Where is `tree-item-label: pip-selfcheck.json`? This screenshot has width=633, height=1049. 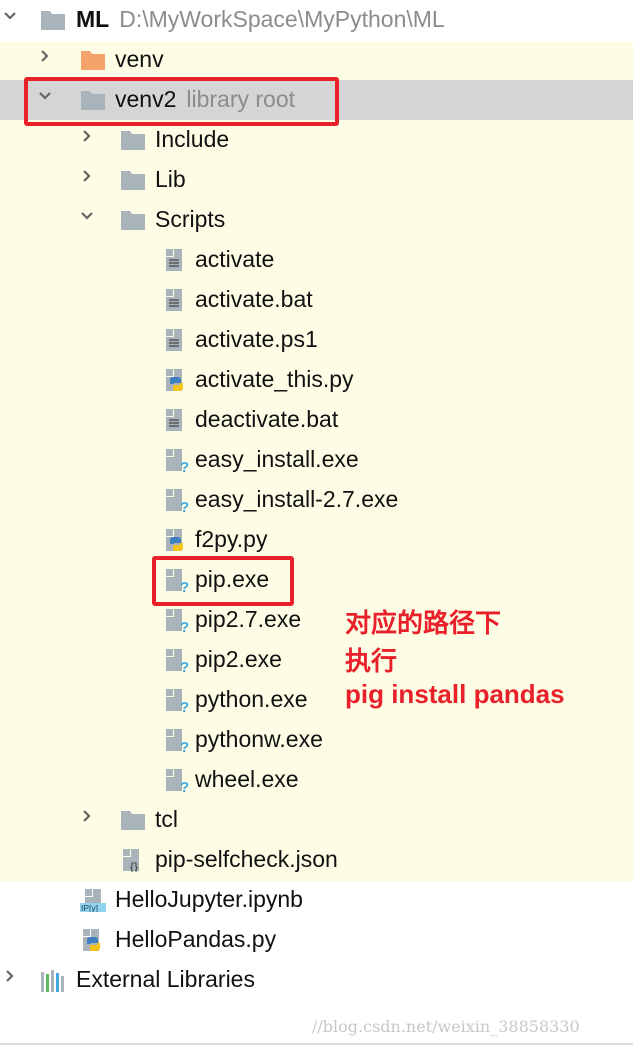
tree-item-label: pip-selfcheck.json is located at coordinates (246, 859).